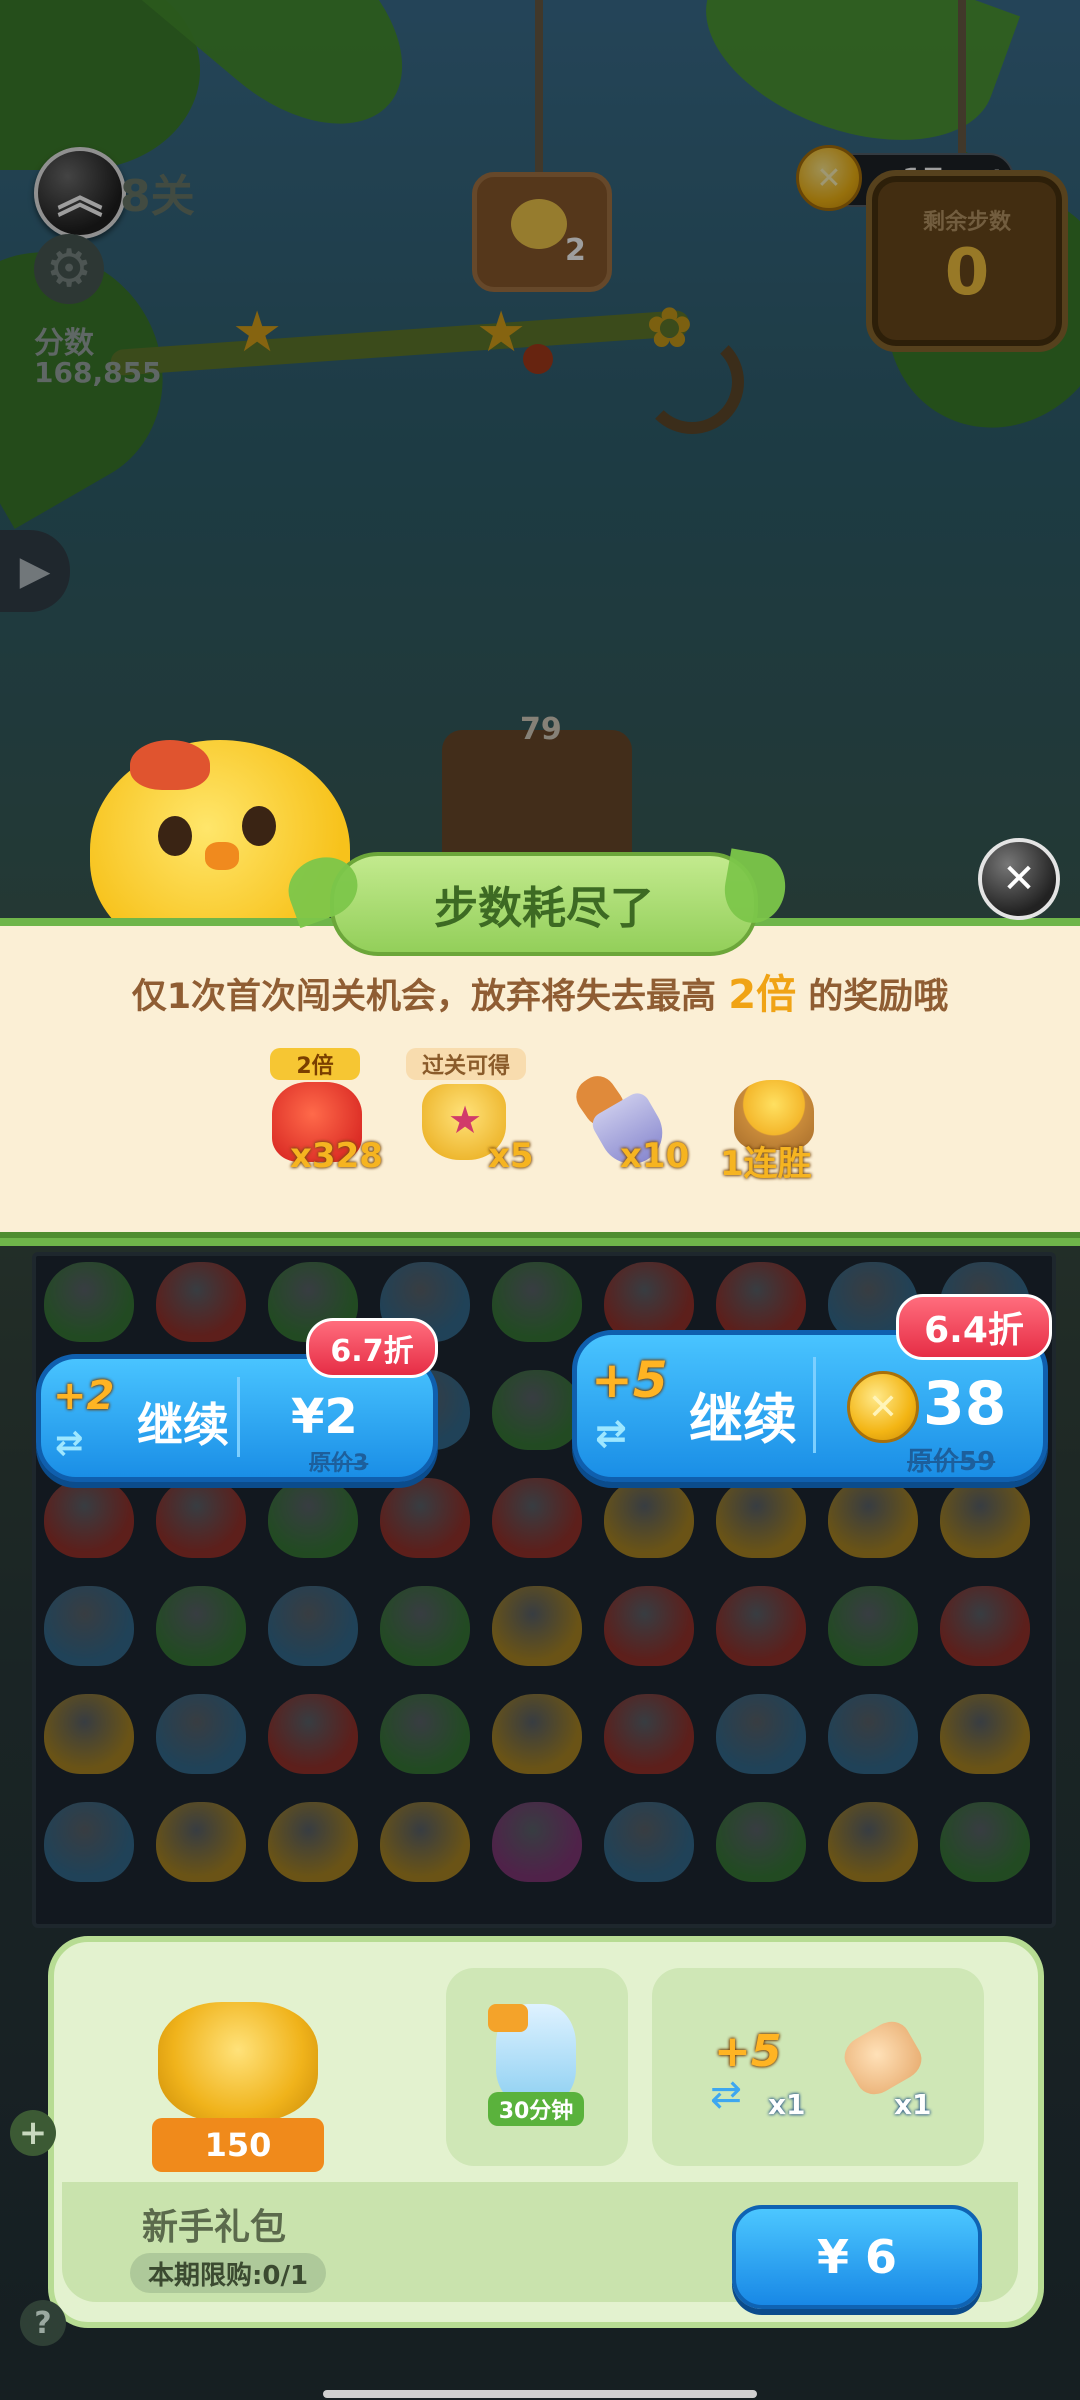 The image size is (1080, 2400). Describe the element at coordinates (857, 2257) in the screenshot. I see `buy-button: ¥ 6` at that location.